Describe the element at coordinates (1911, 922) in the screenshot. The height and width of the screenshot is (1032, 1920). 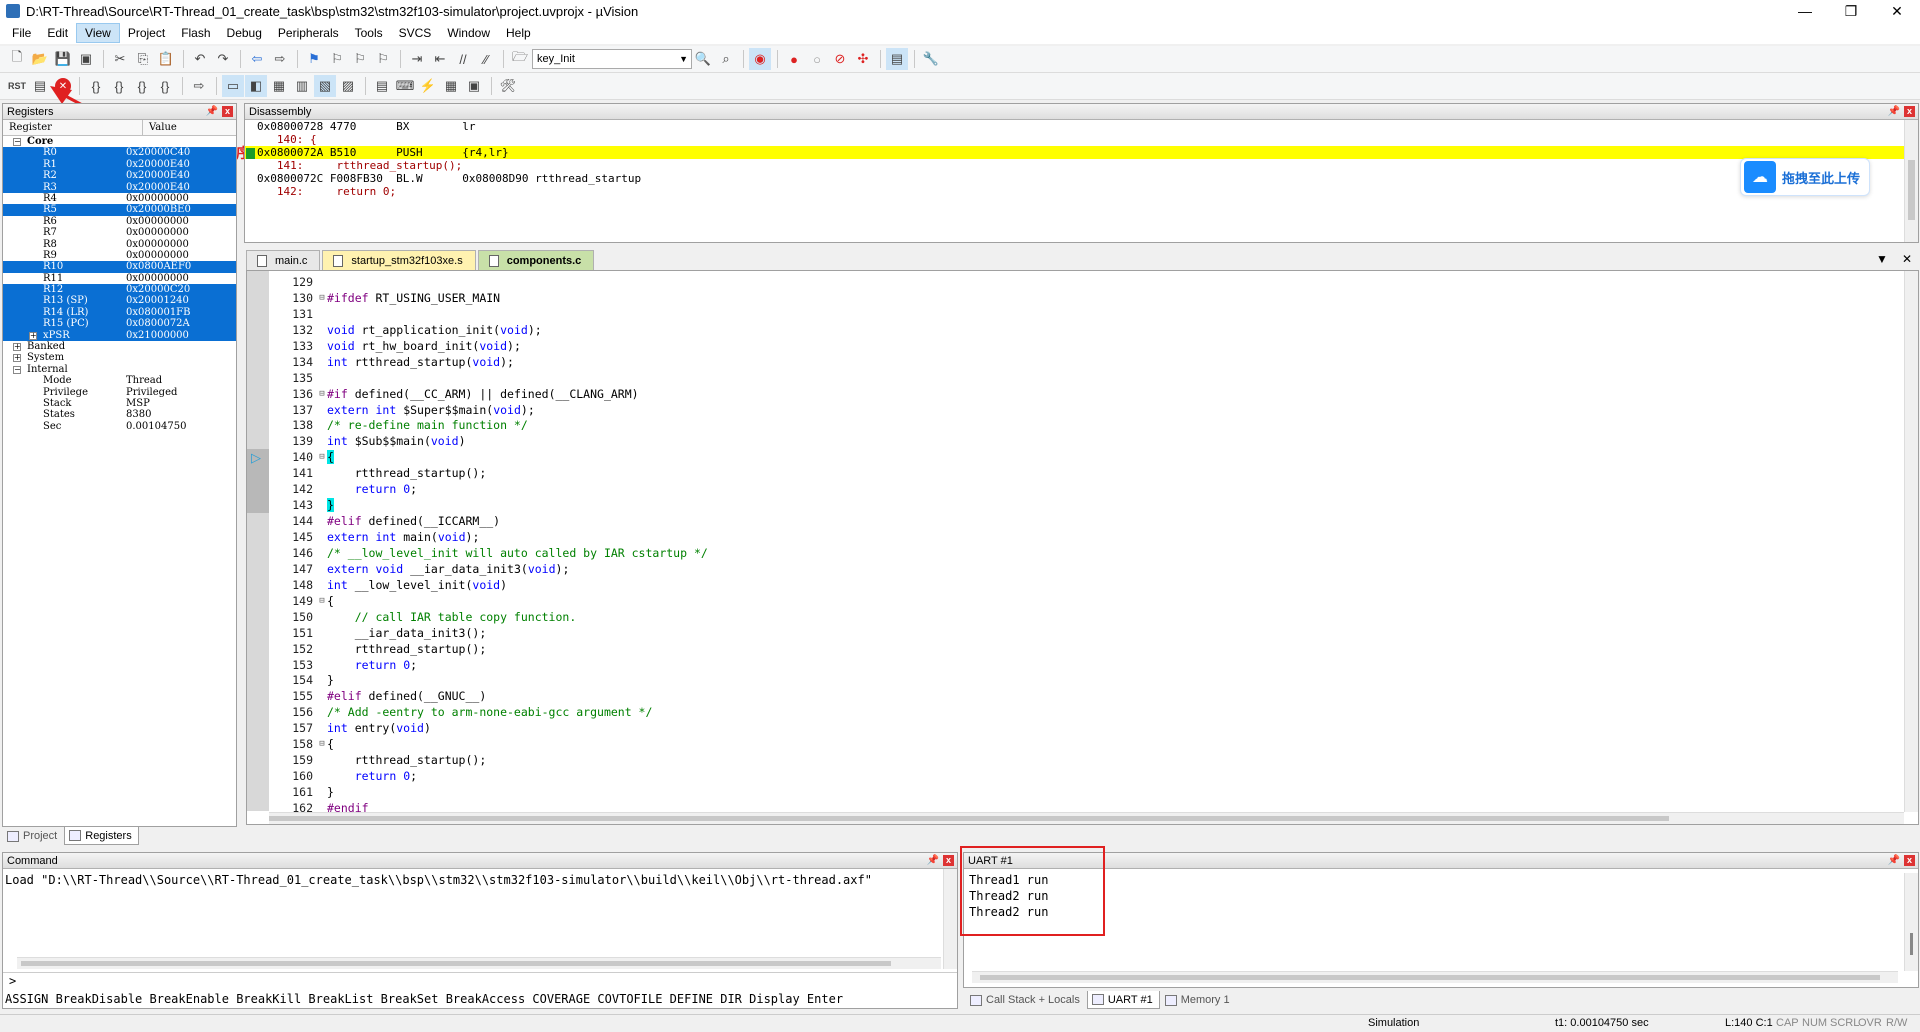
I see `uart-vscrollbar` at that location.